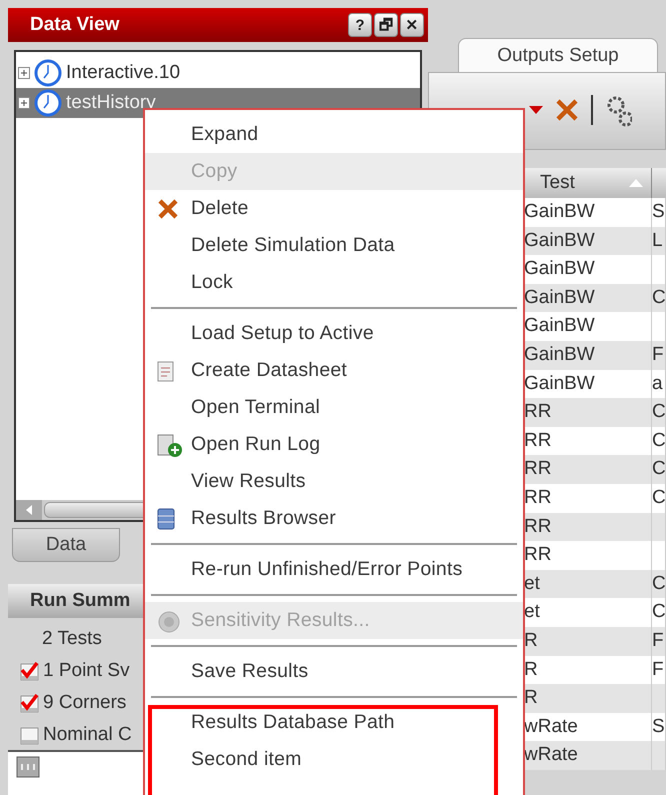 The width and height of the screenshot is (666, 795). What do you see at coordinates (334, 134) in the screenshot?
I see `menu-item: Expand` at bounding box center [334, 134].